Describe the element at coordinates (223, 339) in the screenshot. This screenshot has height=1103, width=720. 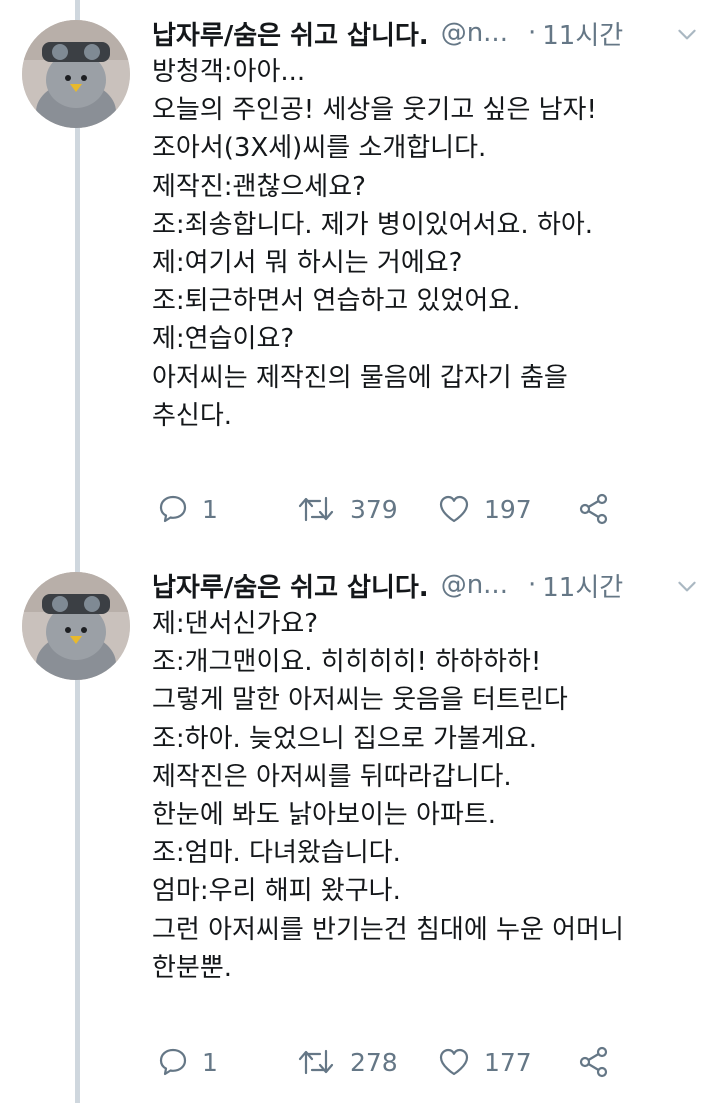
I see `tweet-text-line: 제:연습이요?` at that location.